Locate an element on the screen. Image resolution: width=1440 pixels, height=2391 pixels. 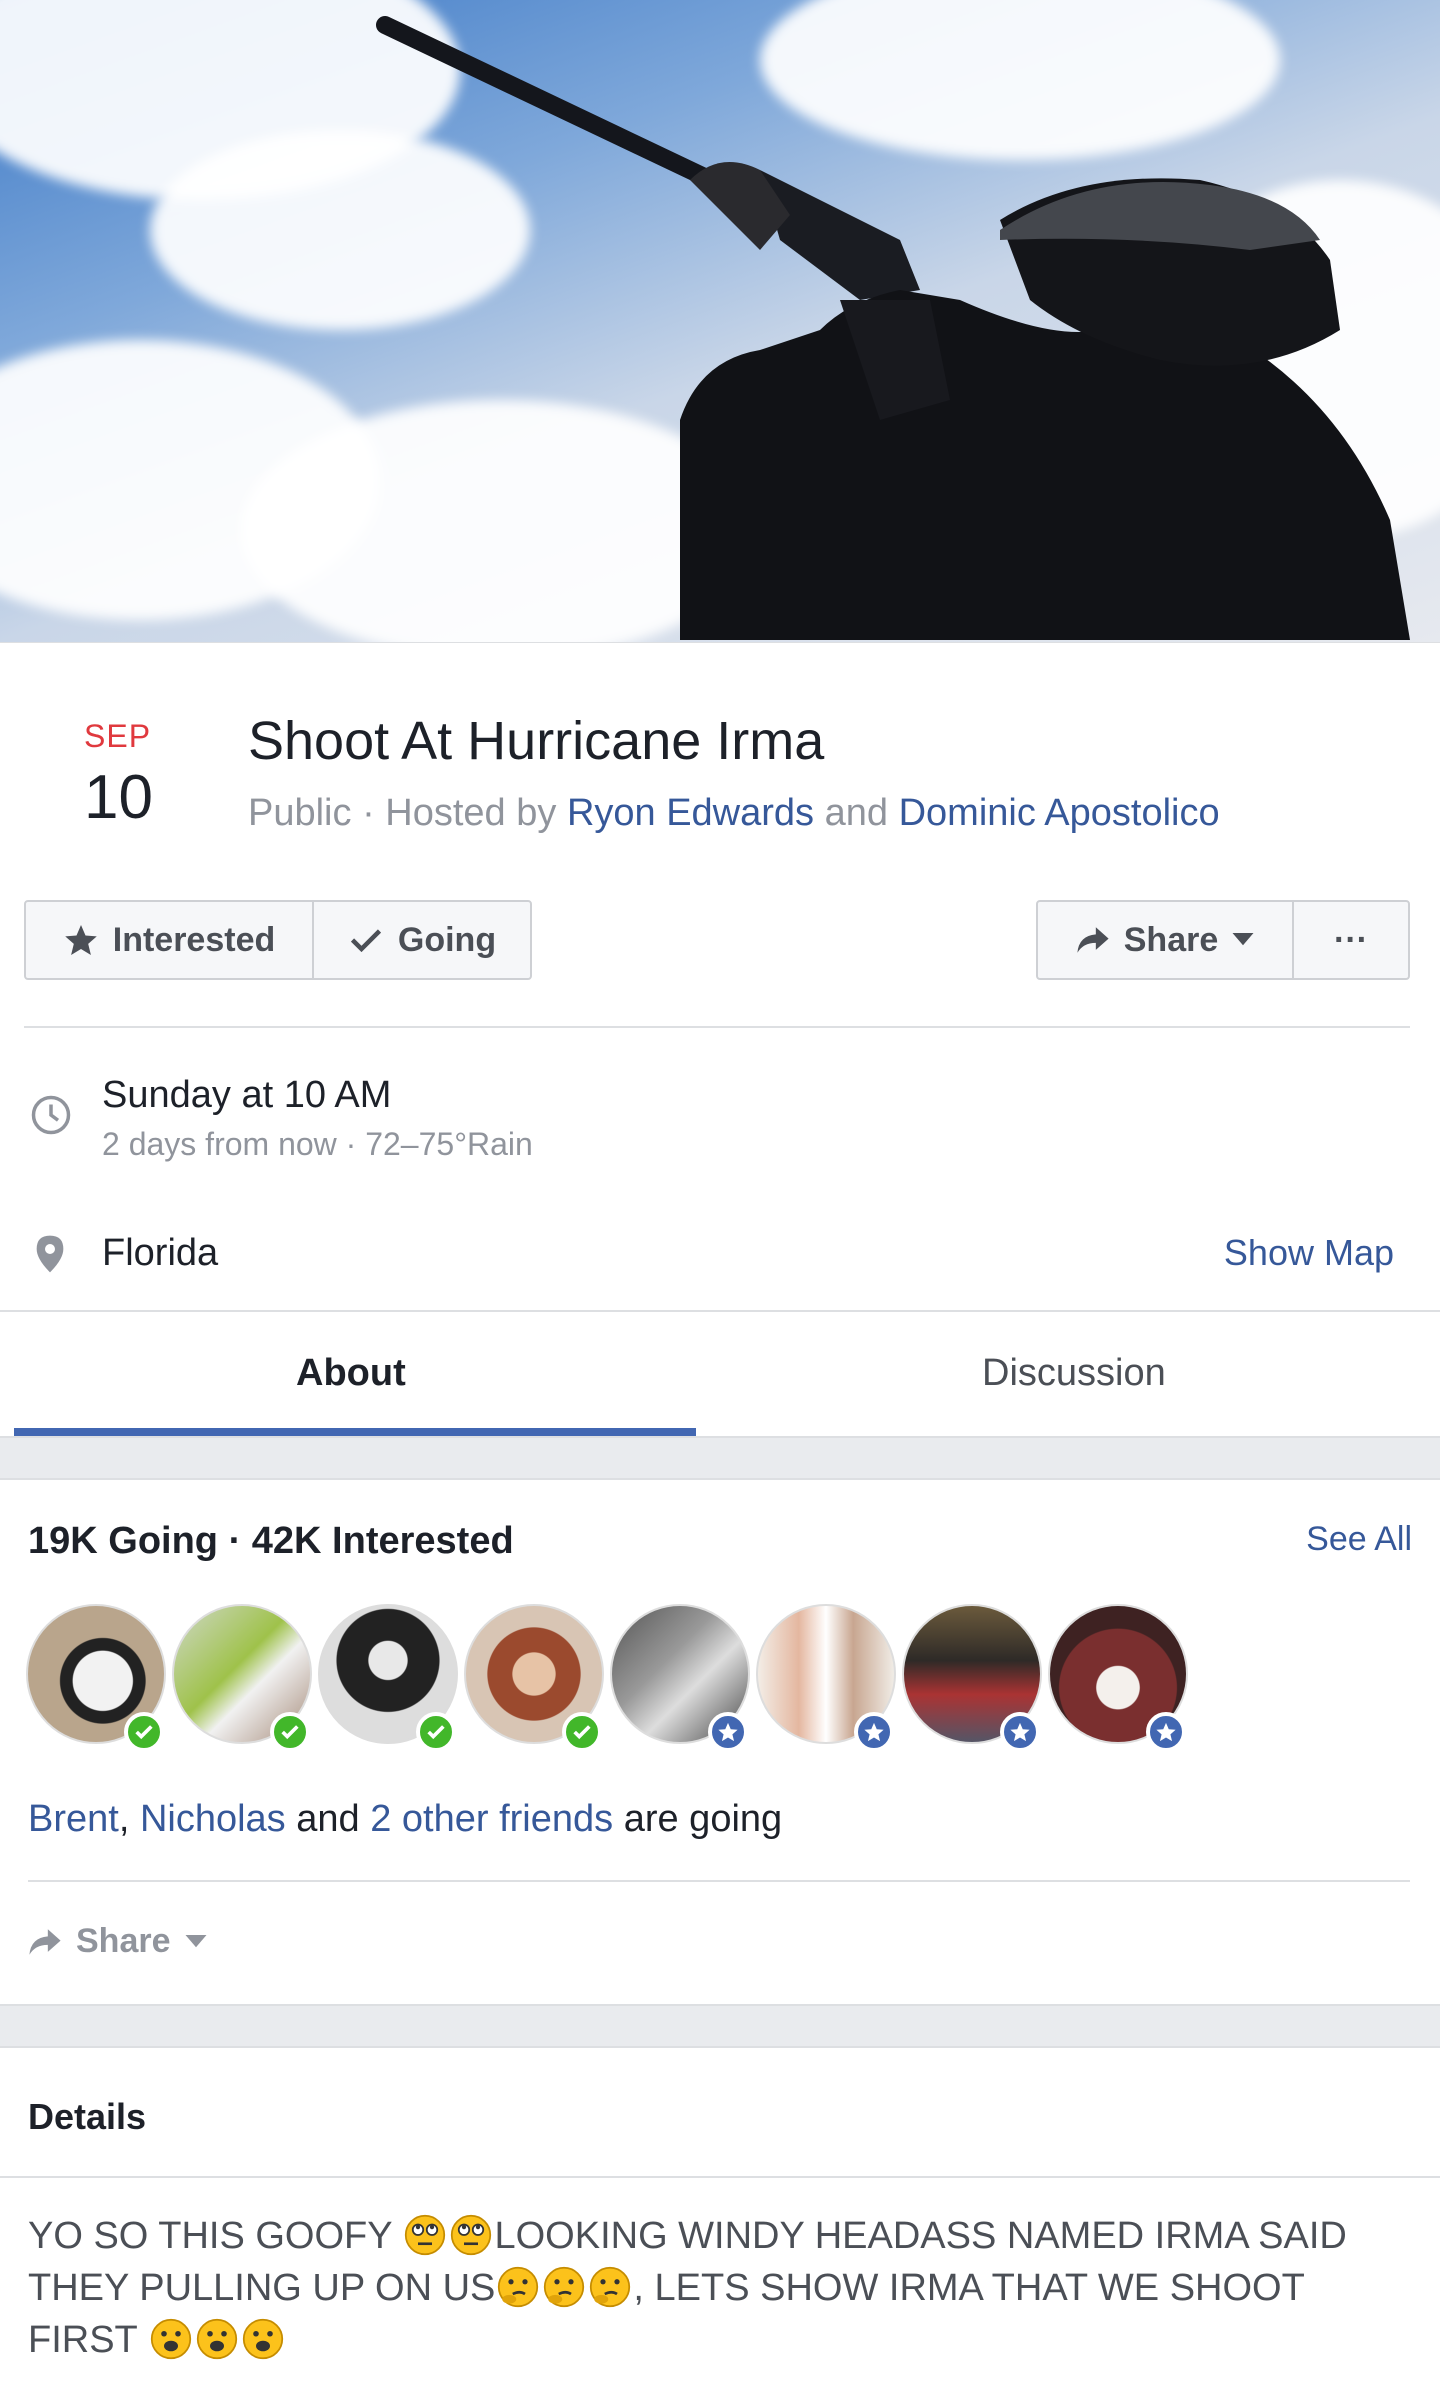
host-link-2: Dominic Apostolico is located at coordinates (1059, 813).